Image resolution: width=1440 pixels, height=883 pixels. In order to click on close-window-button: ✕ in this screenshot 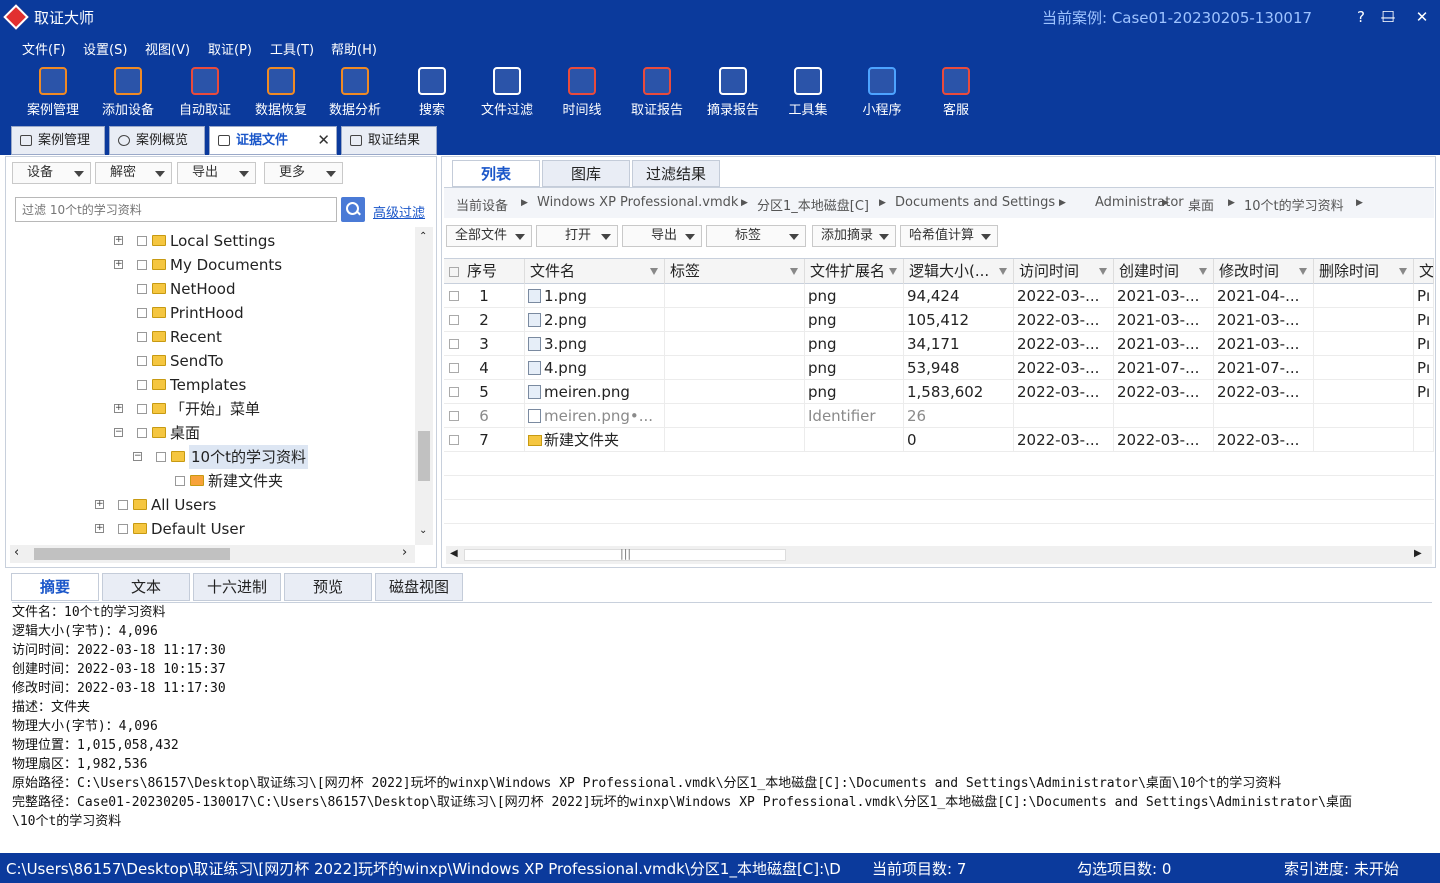, I will do `click(1422, 17)`.